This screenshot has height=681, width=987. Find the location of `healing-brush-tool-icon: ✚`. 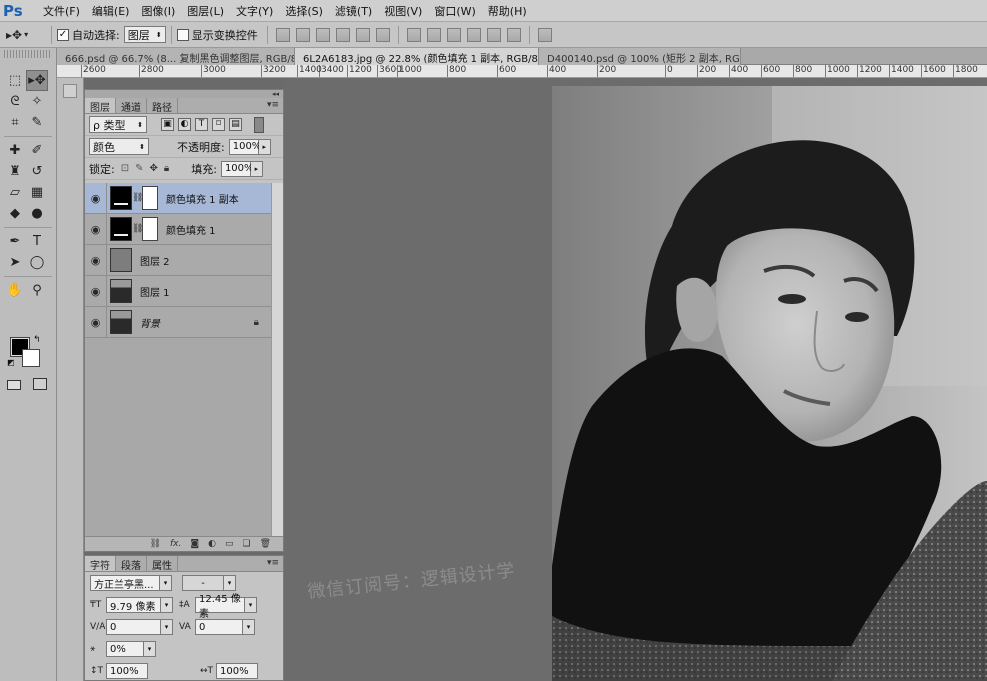

healing-brush-tool-icon: ✚ is located at coordinates (15, 150).